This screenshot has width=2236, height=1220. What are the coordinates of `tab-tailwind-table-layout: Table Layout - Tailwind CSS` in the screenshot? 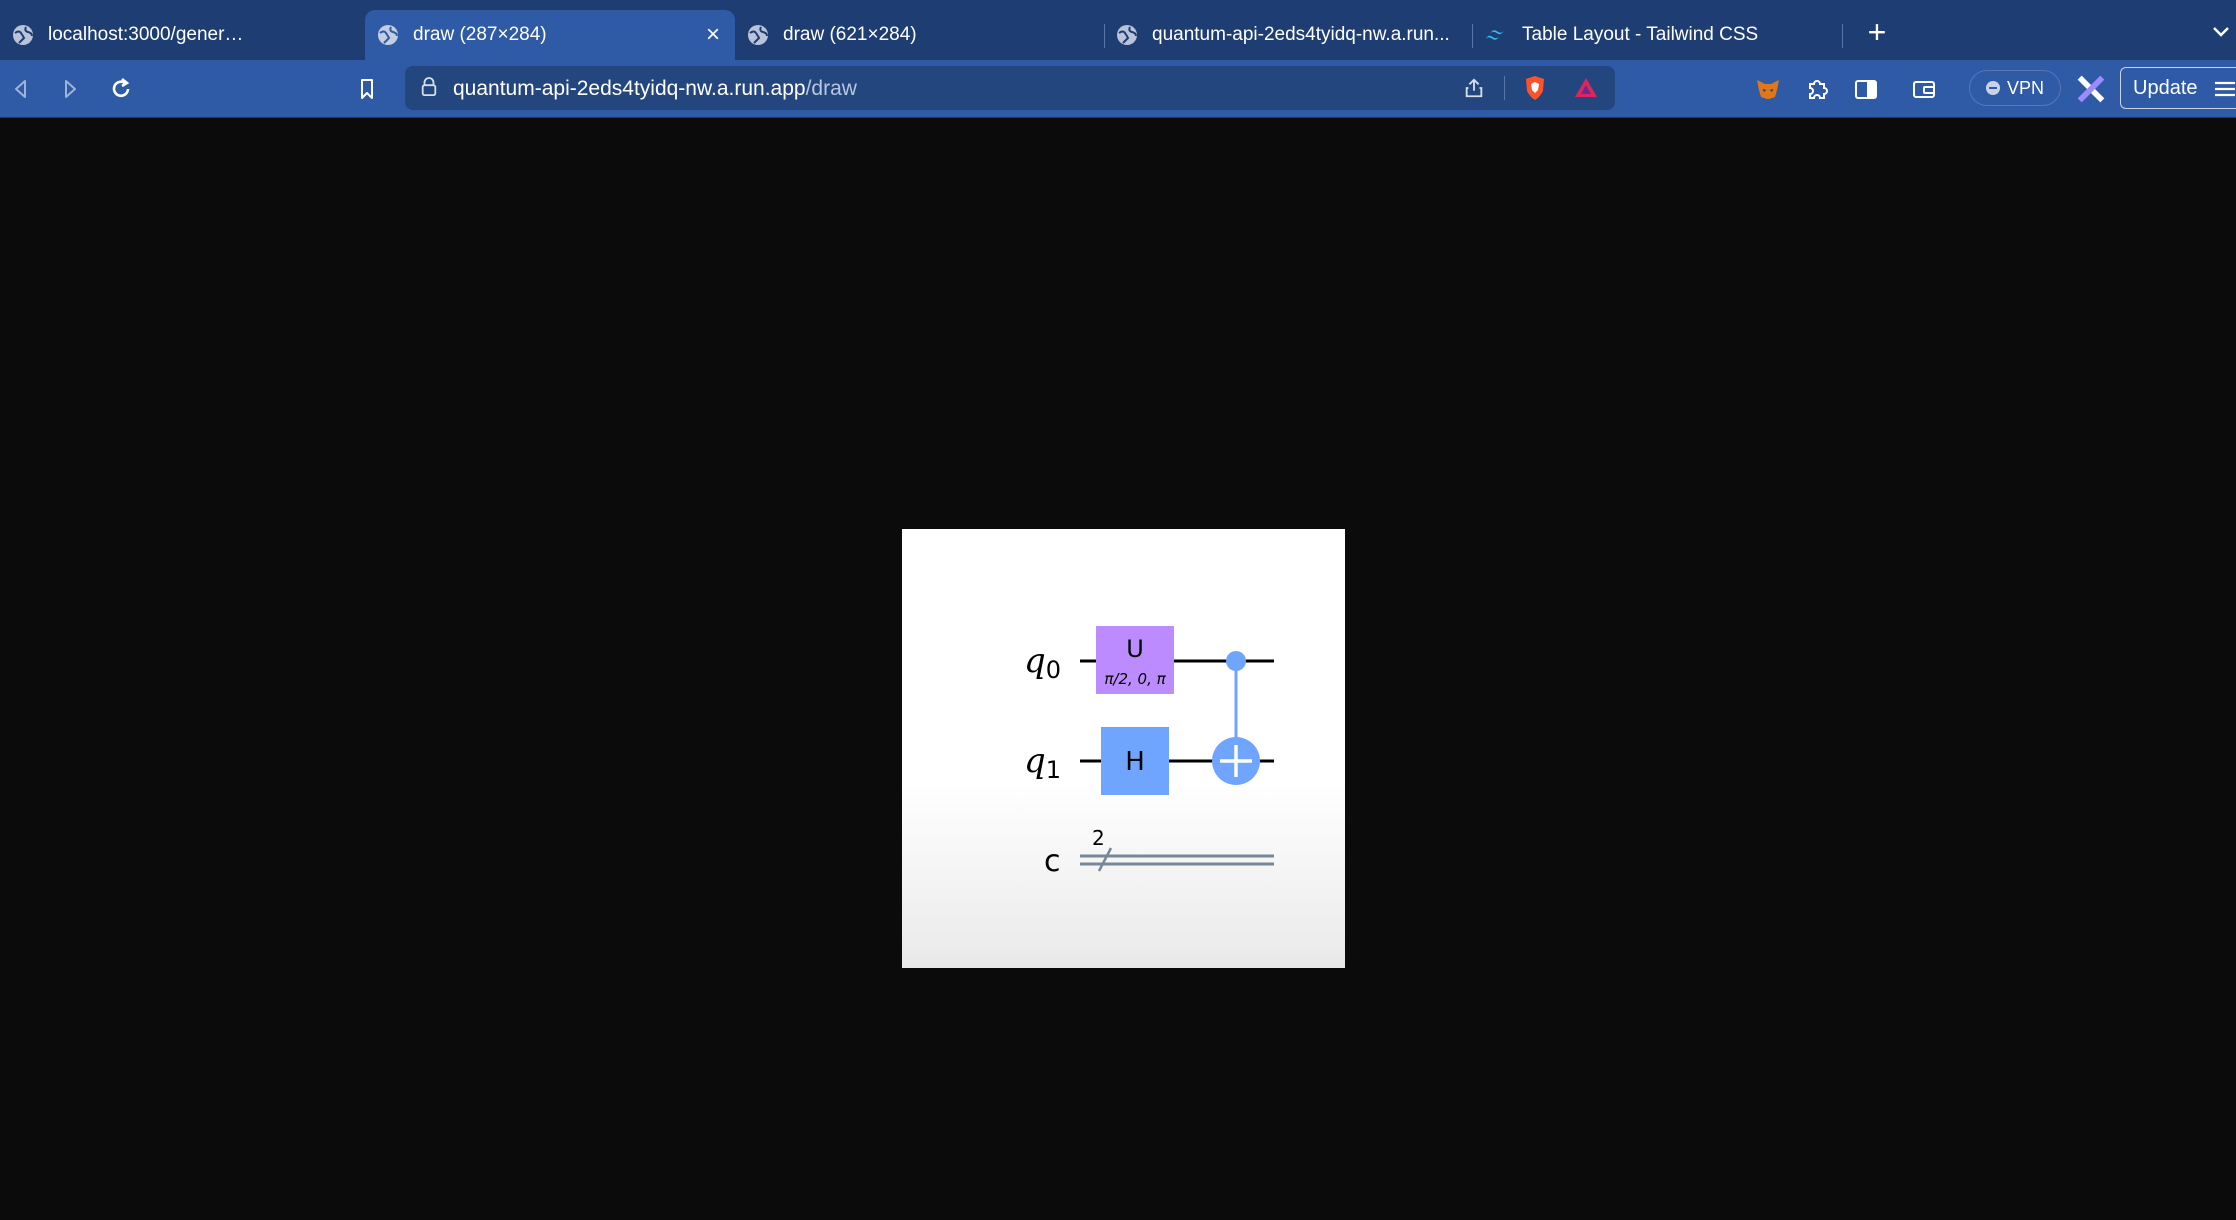 It's located at (1657, 35).